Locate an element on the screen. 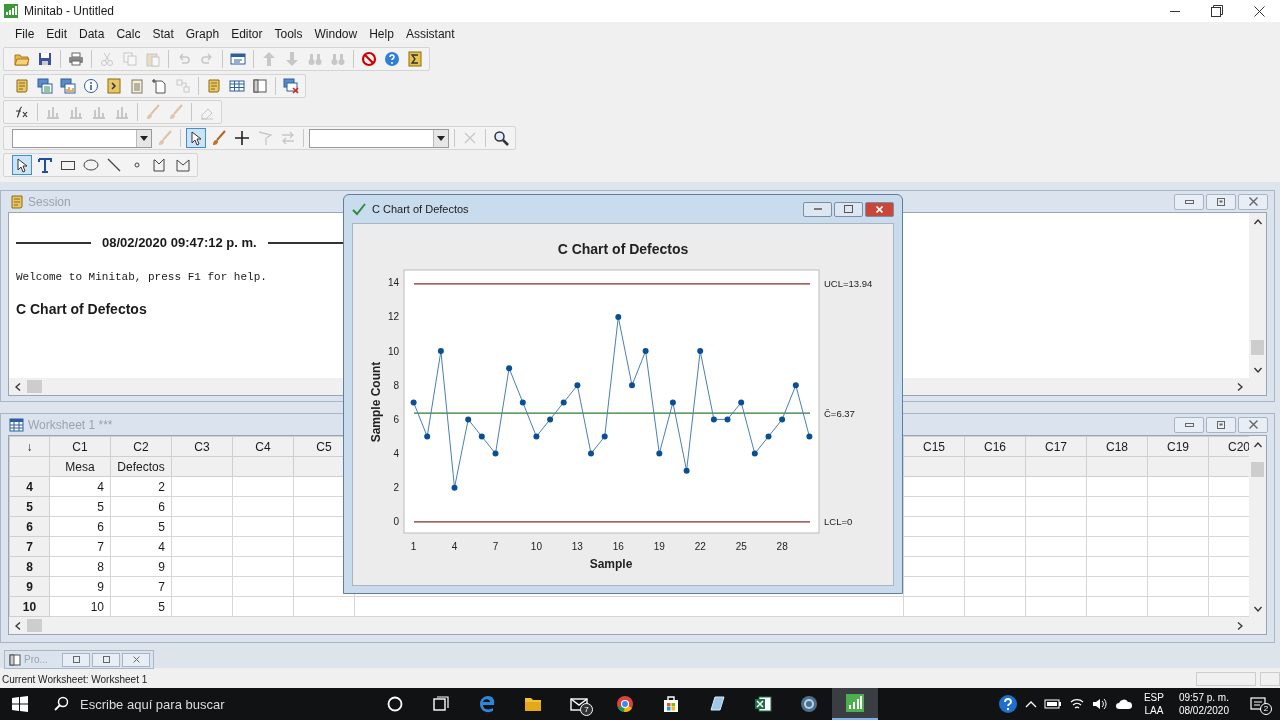 The image size is (1280, 720). row-header: 4 is located at coordinates (29, 486).